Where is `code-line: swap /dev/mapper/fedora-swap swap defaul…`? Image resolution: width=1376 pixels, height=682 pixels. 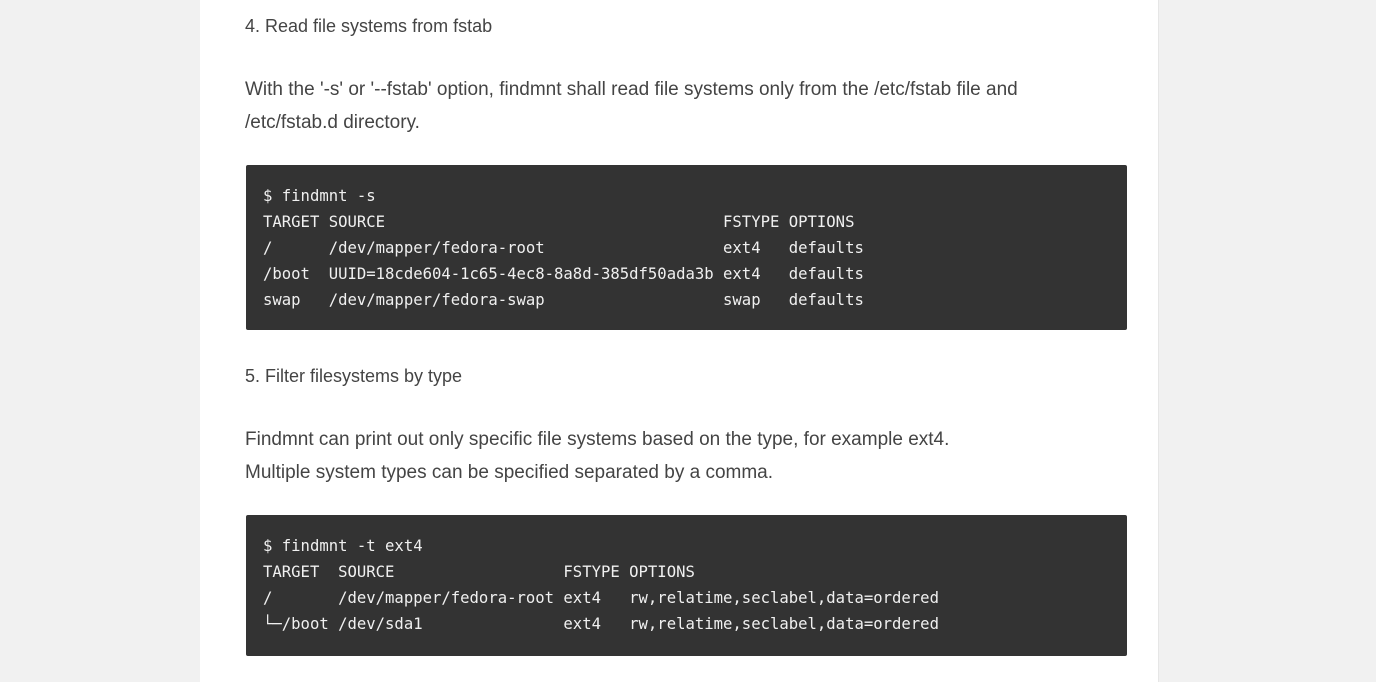 code-line: swap /dev/mapper/fedora-swap swap defaul… is located at coordinates (563, 300).